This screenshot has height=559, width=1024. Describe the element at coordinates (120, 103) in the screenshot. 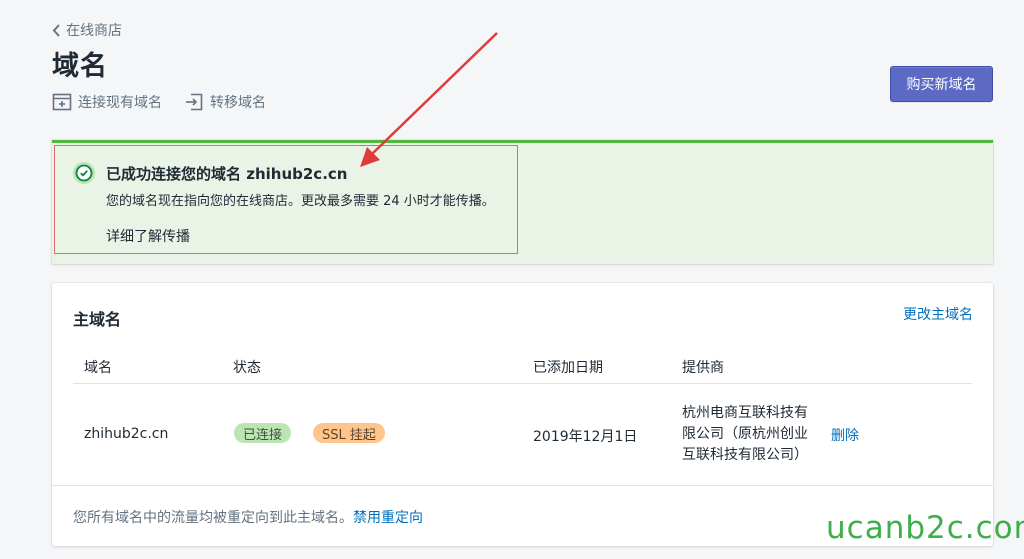

I see `connect-domain-label: 连接现有域名` at that location.